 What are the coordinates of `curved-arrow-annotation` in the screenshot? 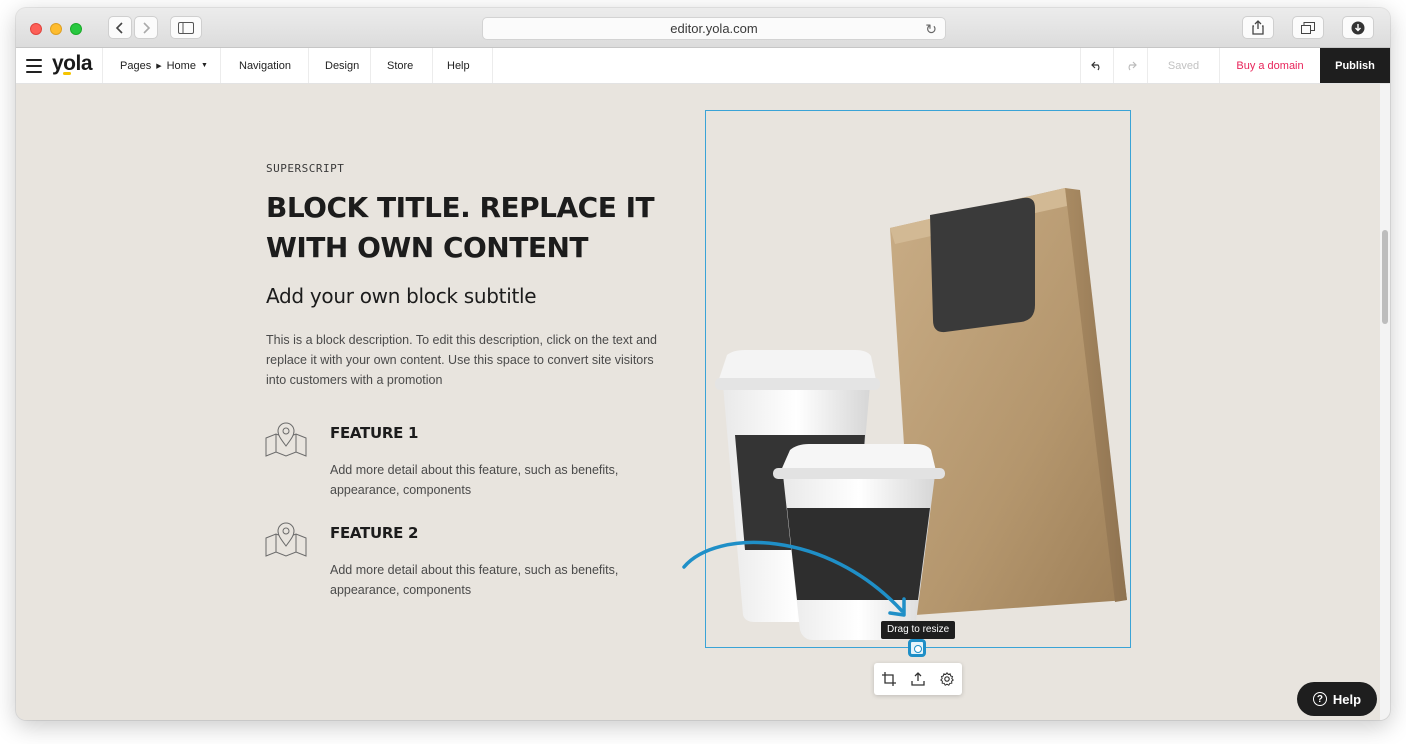 It's located at (794, 578).